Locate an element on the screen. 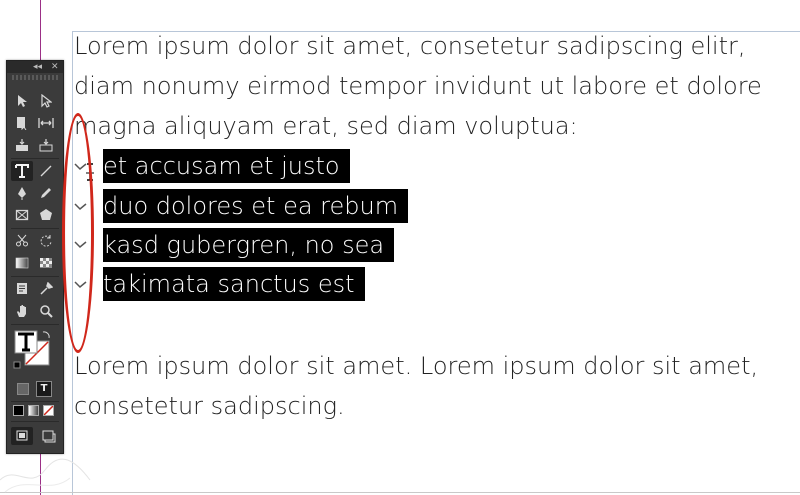  apply-none-icon is located at coordinates (48, 410).